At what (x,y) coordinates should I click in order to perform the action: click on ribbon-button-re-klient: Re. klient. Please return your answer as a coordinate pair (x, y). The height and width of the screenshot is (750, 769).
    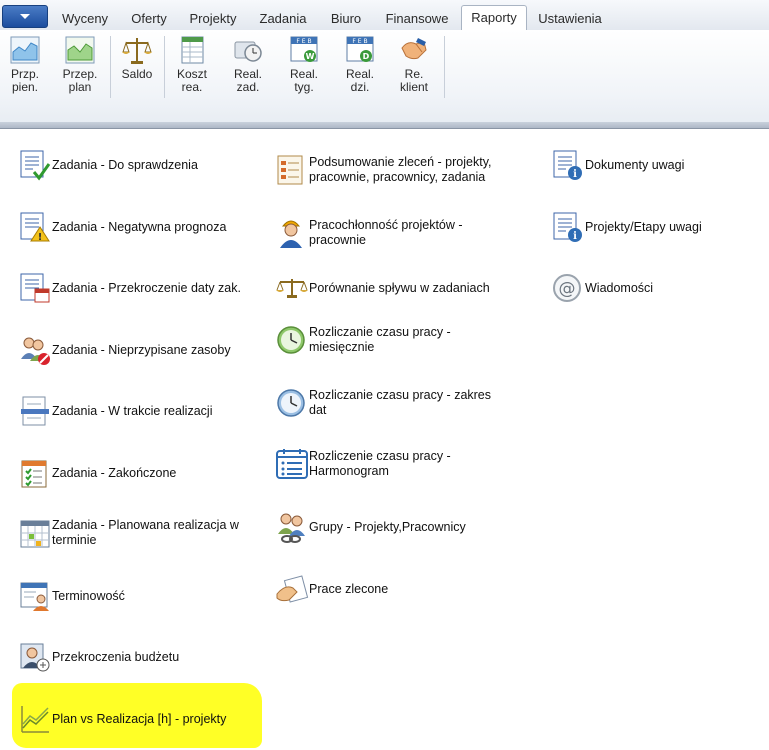
    Looking at the image, I should click on (414, 67).